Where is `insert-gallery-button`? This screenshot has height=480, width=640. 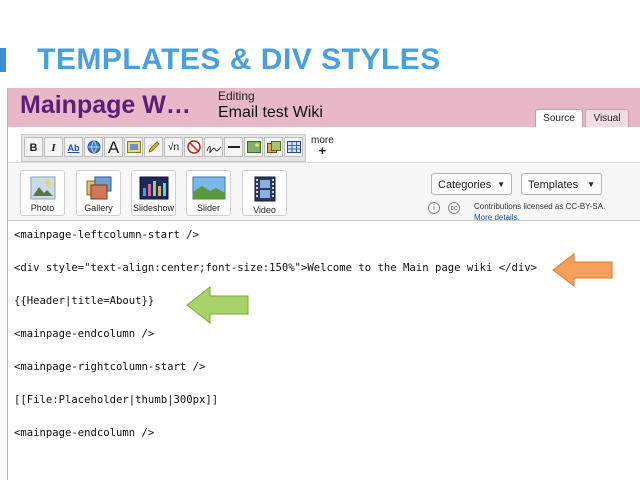 insert-gallery-button is located at coordinates (273, 147).